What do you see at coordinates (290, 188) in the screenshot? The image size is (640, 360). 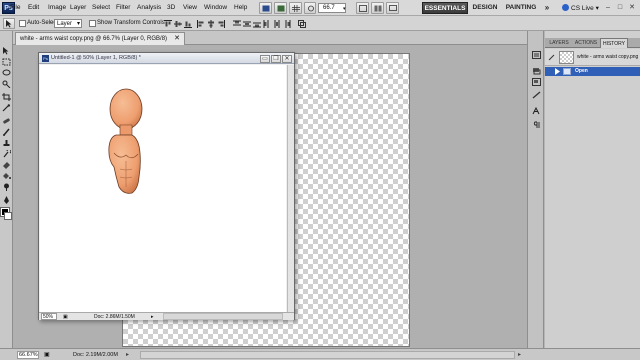 I see `floating-window-scrollbar` at bounding box center [290, 188].